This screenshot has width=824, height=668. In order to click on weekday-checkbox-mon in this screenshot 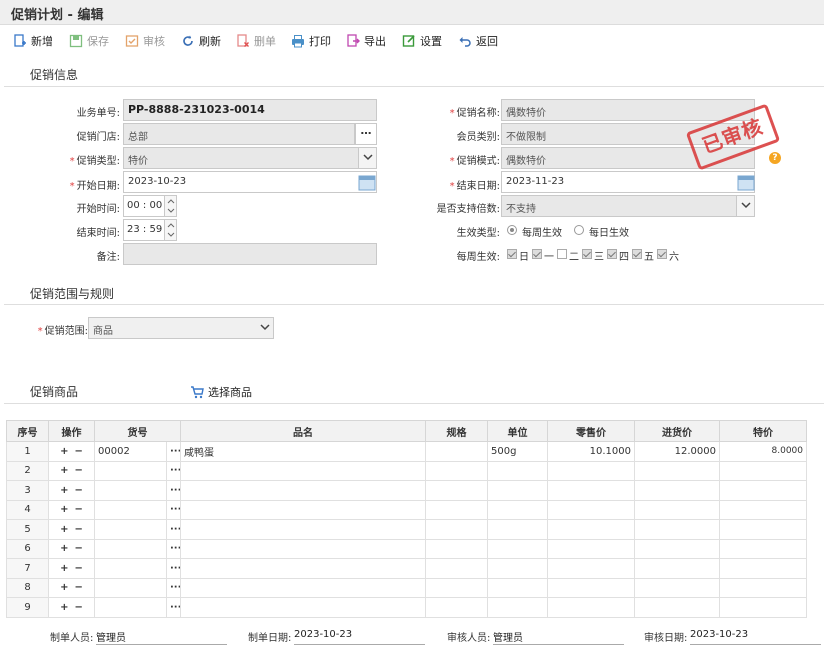, I will do `click(537, 254)`.